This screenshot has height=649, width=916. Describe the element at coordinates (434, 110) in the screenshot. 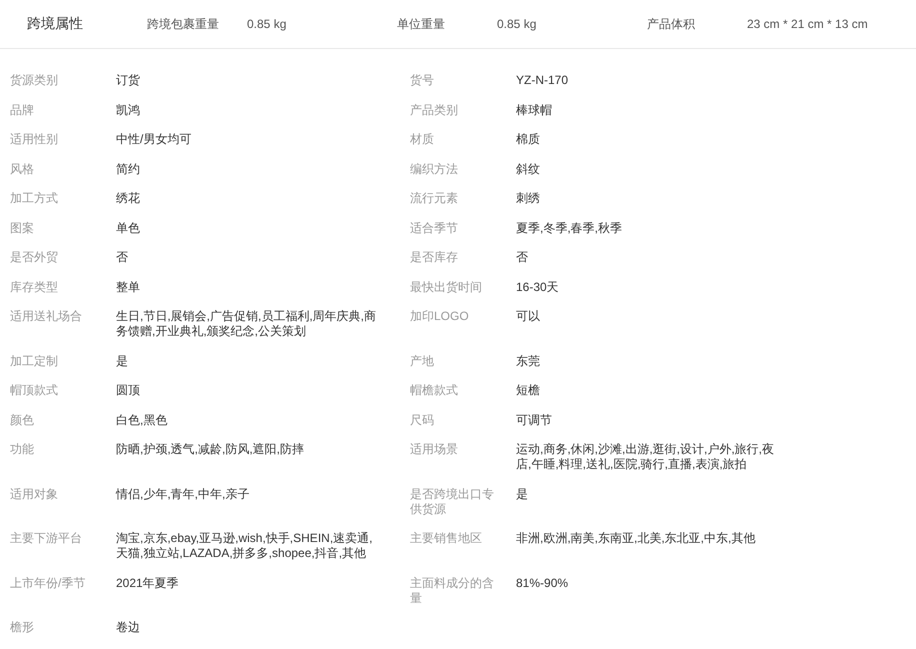

I see `attribute-label: 产品类别` at that location.